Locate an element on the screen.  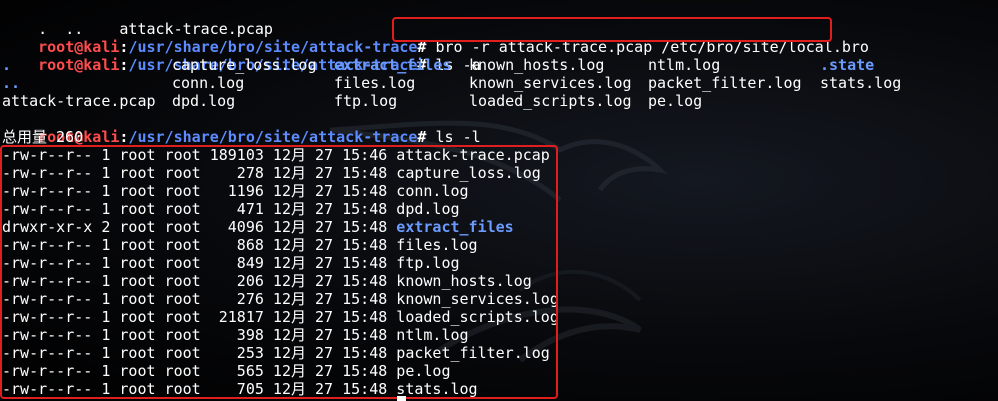
file-entry: pe.log is located at coordinates (675, 101).